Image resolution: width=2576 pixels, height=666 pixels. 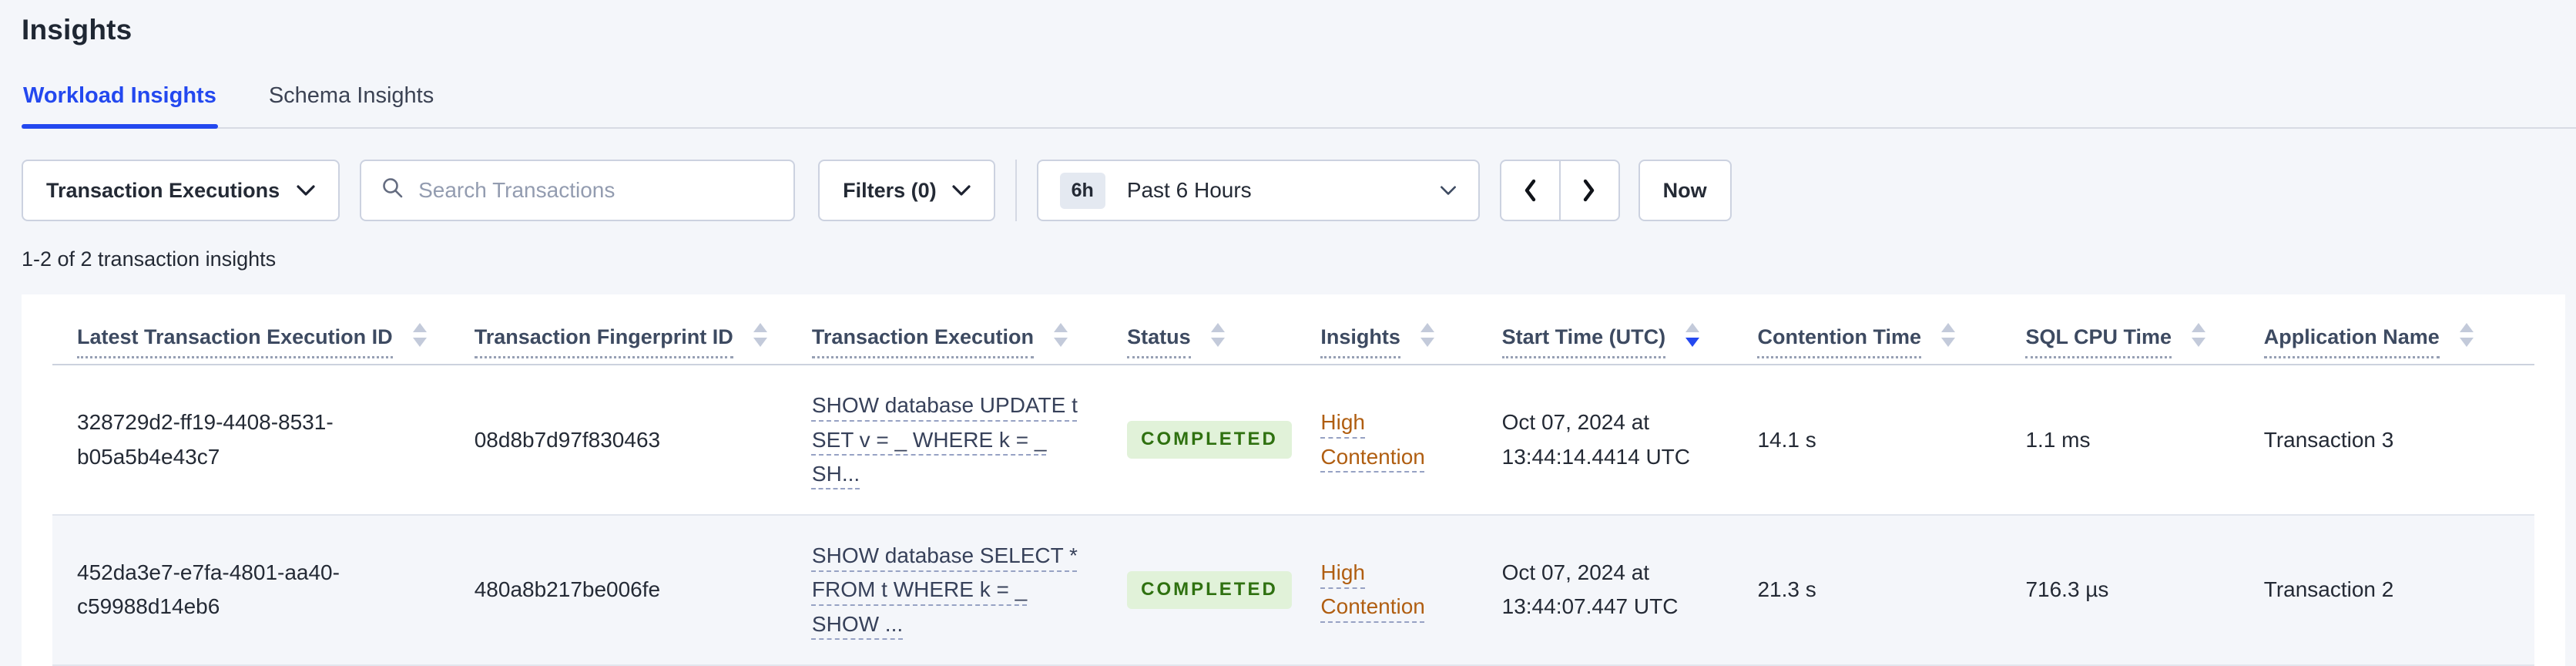 I want to click on time-range-label: Past 6 Hours, so click(x=1189, y=190).